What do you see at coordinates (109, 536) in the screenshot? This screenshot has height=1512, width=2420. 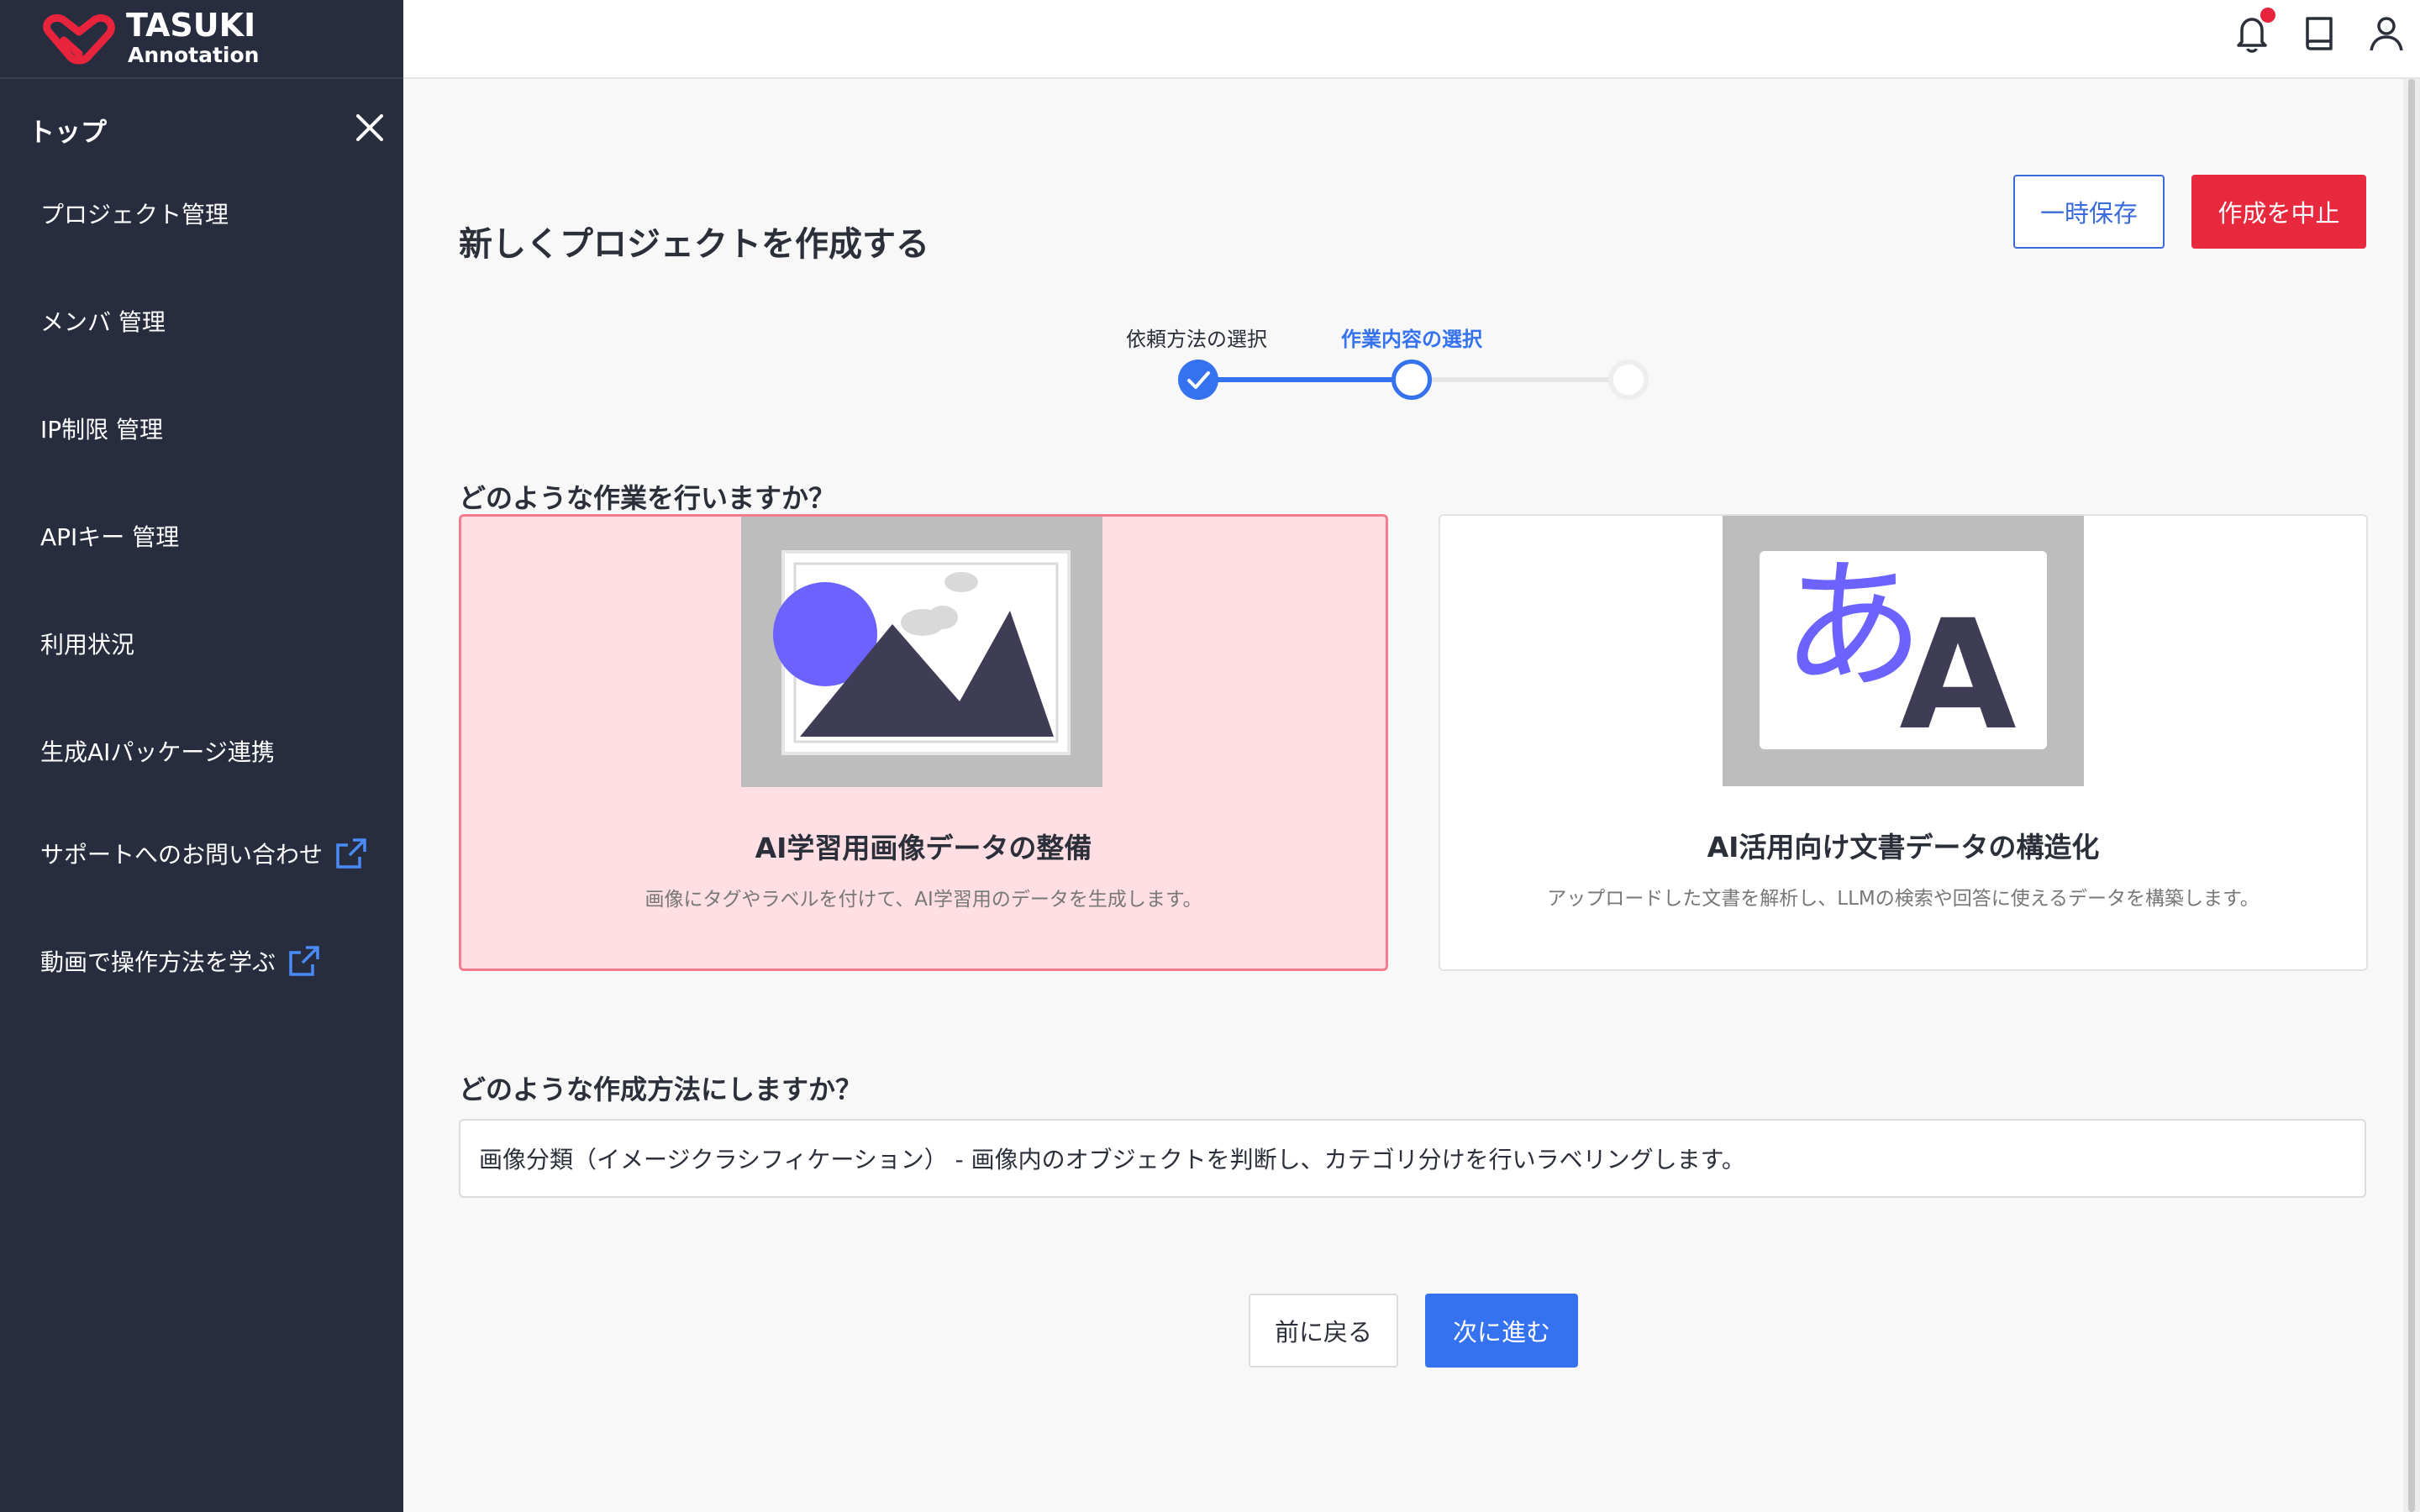 I see `sidebar-item-api-keys: APIキー 管理` at bounding box center [109, 536].